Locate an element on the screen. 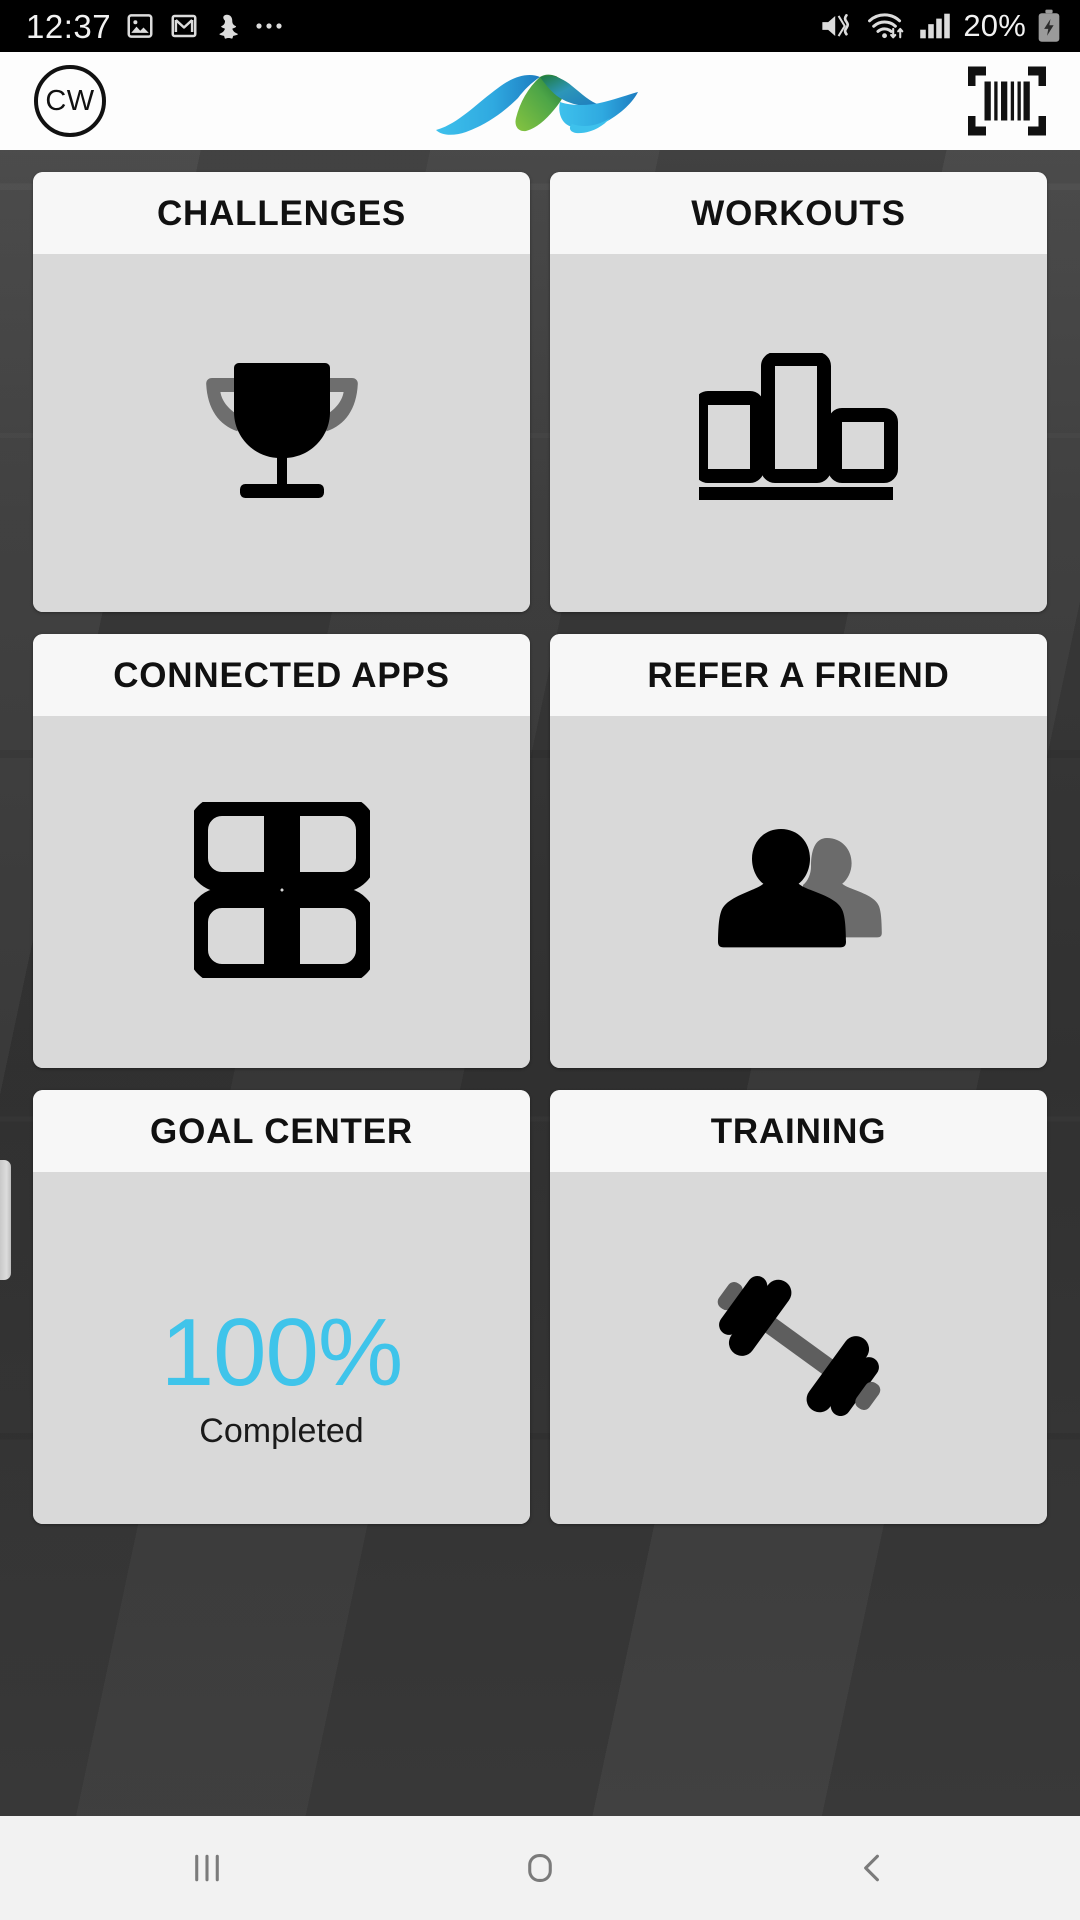  dumbbell-icon is located at coordinates (799, 1348).